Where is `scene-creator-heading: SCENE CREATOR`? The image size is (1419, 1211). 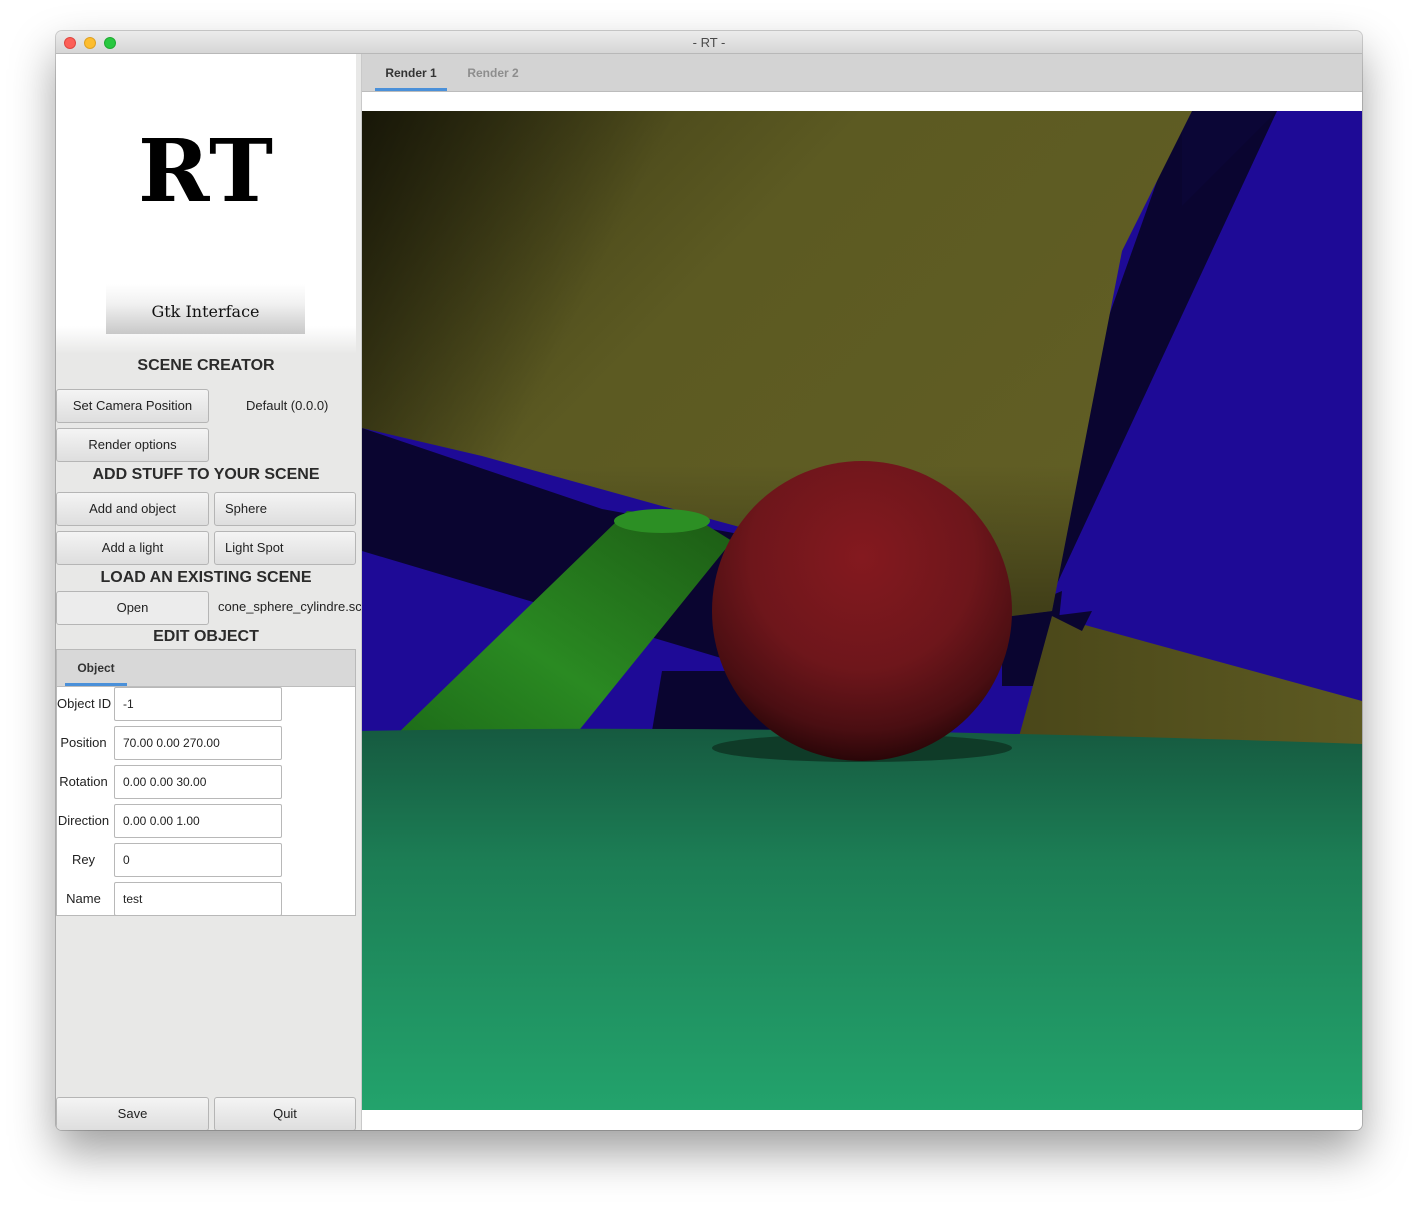
scene-creator-heading: SCENE CREATOR is located at coordinates (206, 365).